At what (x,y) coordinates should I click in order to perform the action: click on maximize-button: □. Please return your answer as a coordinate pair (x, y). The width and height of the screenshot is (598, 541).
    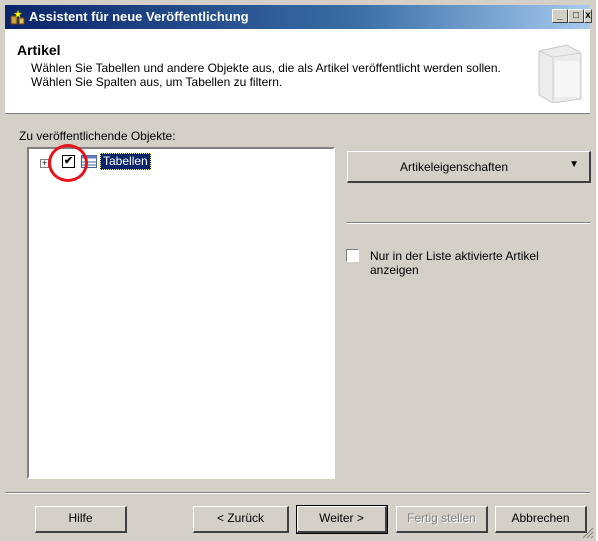
    Looking at the image, I should click on (576, 16).